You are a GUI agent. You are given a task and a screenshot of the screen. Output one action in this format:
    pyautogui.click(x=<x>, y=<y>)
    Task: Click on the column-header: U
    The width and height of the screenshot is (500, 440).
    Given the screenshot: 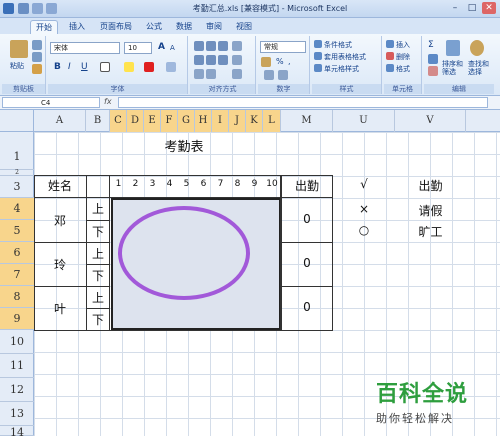 What is the action you would take?
    pyautogui.click(x=364, y=121)
    